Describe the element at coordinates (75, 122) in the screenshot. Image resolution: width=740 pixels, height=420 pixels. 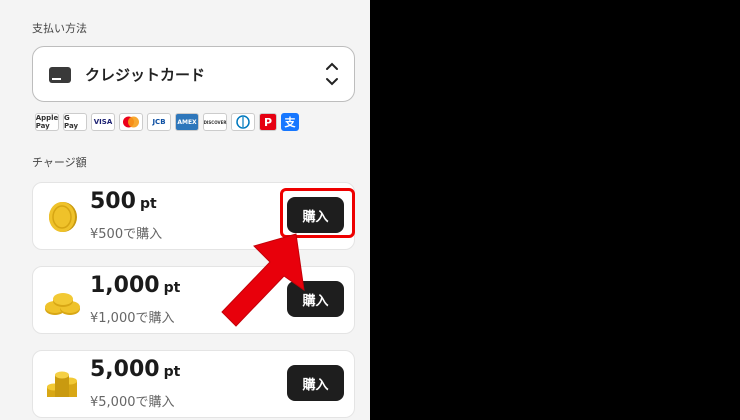
I see `google-pay-logo: G Pay` at that location.